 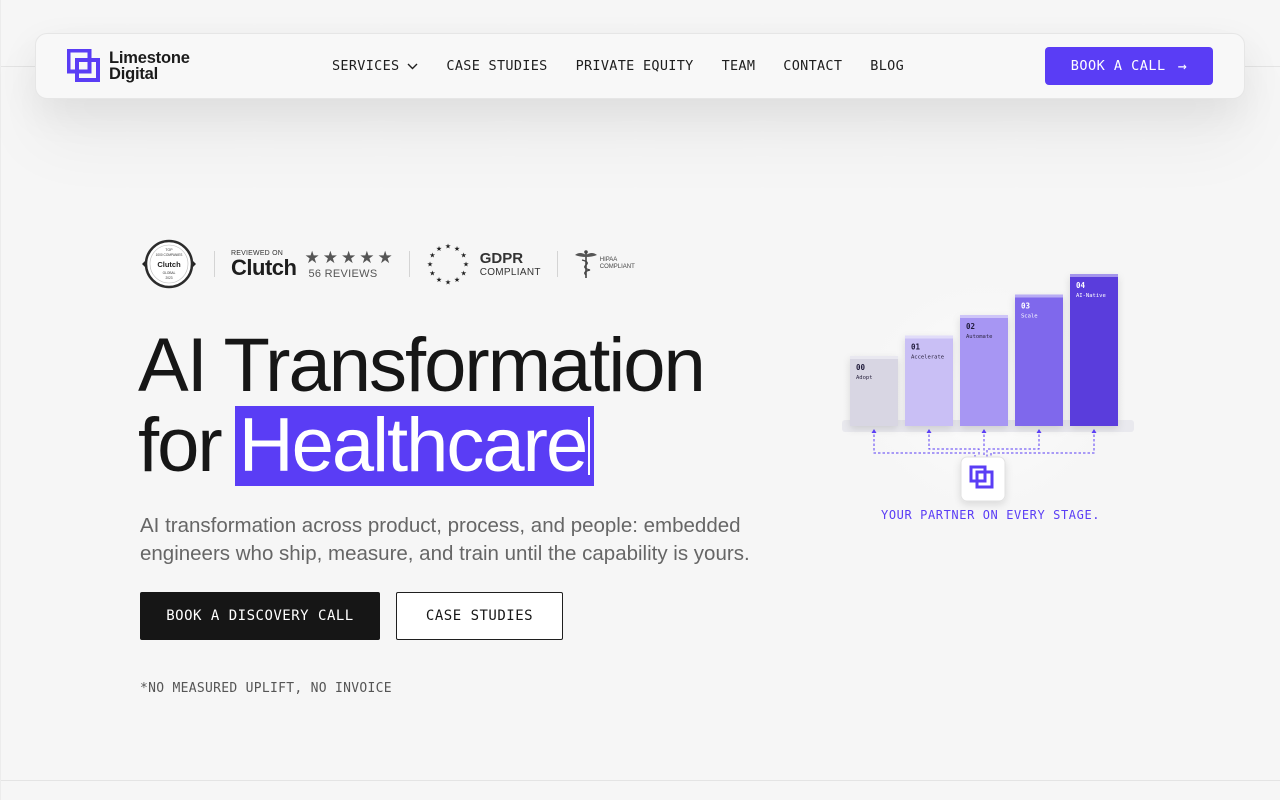 What do you see at coordinates (970, 326) in the screenshot?
I see `stage-number: 02` at bounding box center [970, 326].